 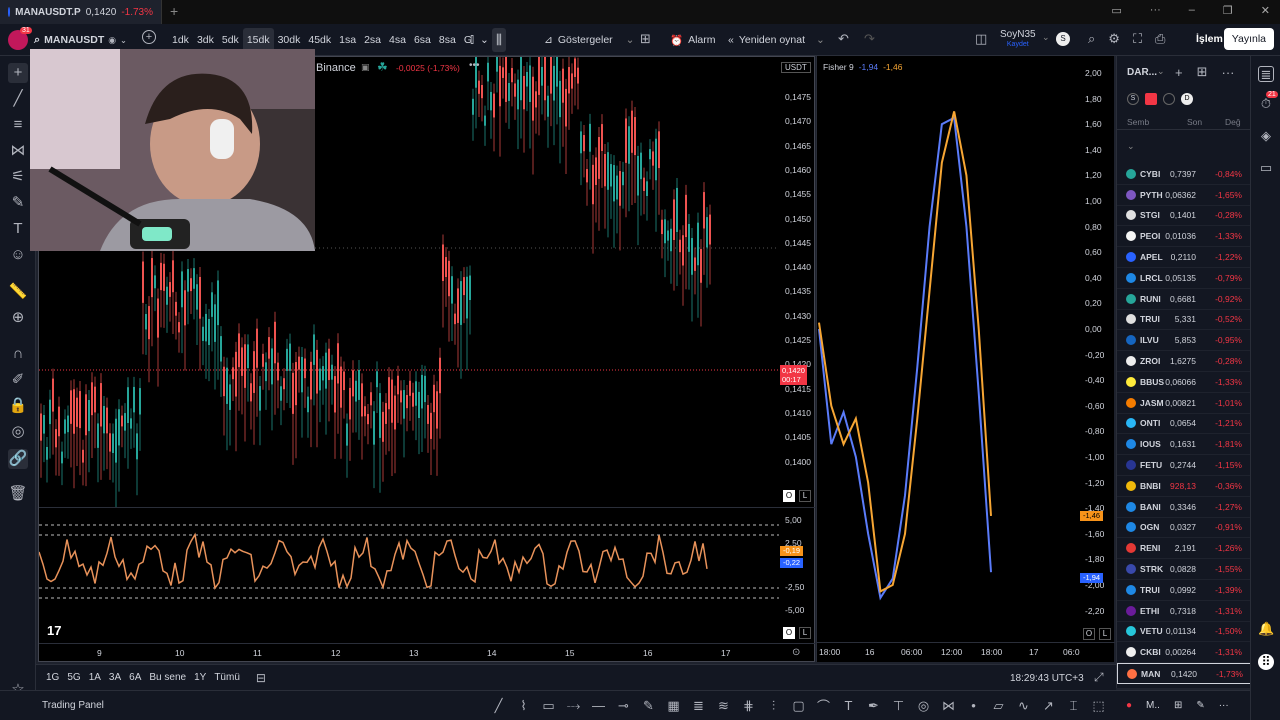 What do you see at coordinates (1114, 39) in the screenshot?
I see `settings-icon: ⚙` at bounding box center [1114, 39].